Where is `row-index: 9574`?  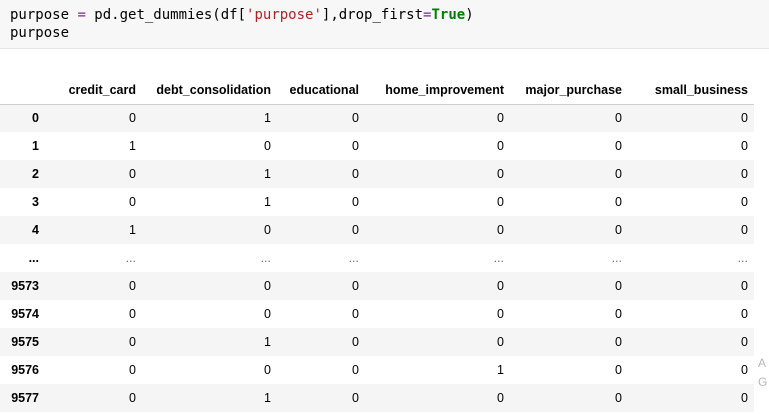 row-index: 9574 is located at coordinates (25, 314).